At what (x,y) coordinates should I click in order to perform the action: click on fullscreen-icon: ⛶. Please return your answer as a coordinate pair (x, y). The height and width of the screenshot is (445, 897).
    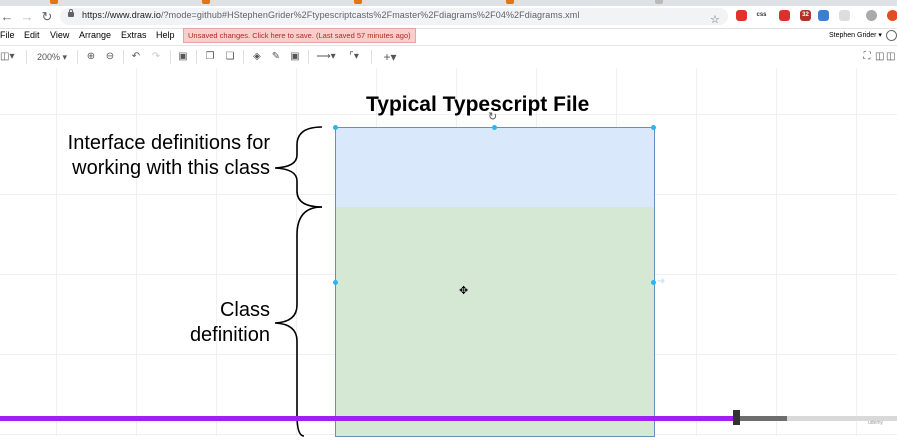
    Looking at the image, I should click on (867, 57).